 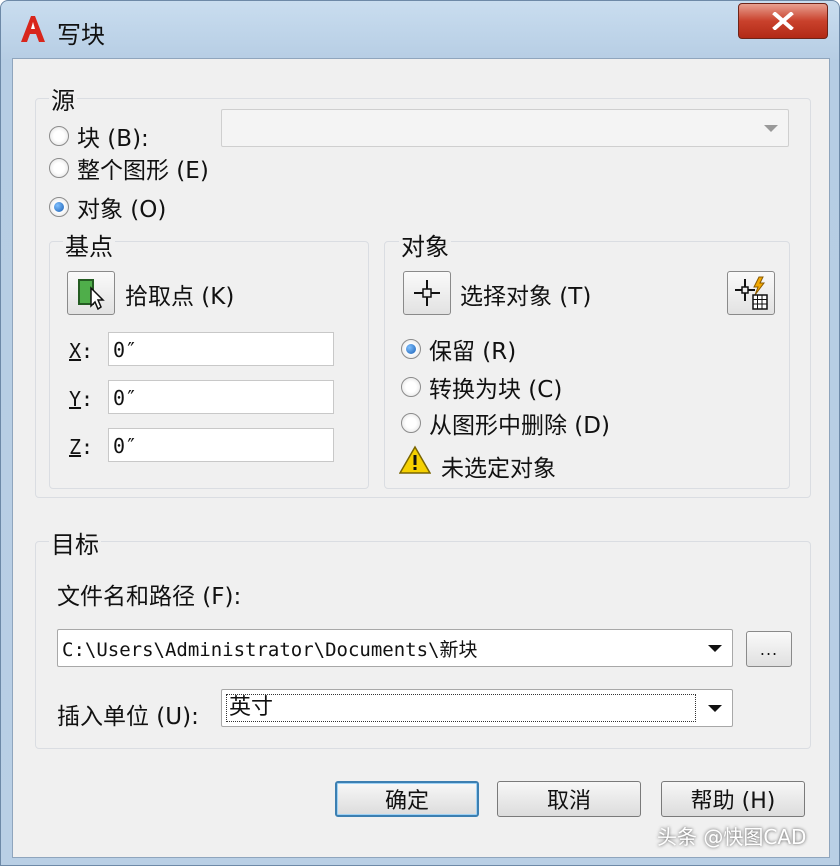 What do you see at coordinates (411, 349) in the screenshot?
I see `radio-retain-indicator` at bounding box center [411, 349].